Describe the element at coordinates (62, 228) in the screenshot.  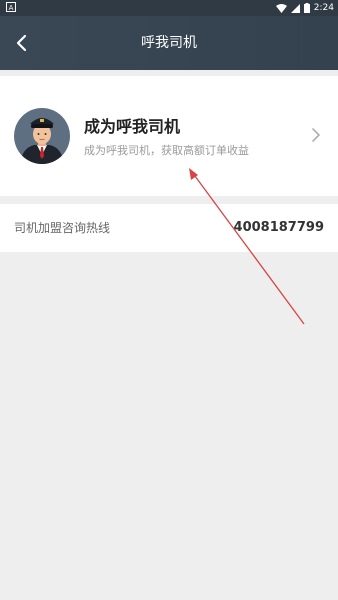
I see `hotline-label: 司机加盟咨询热线` at that location.